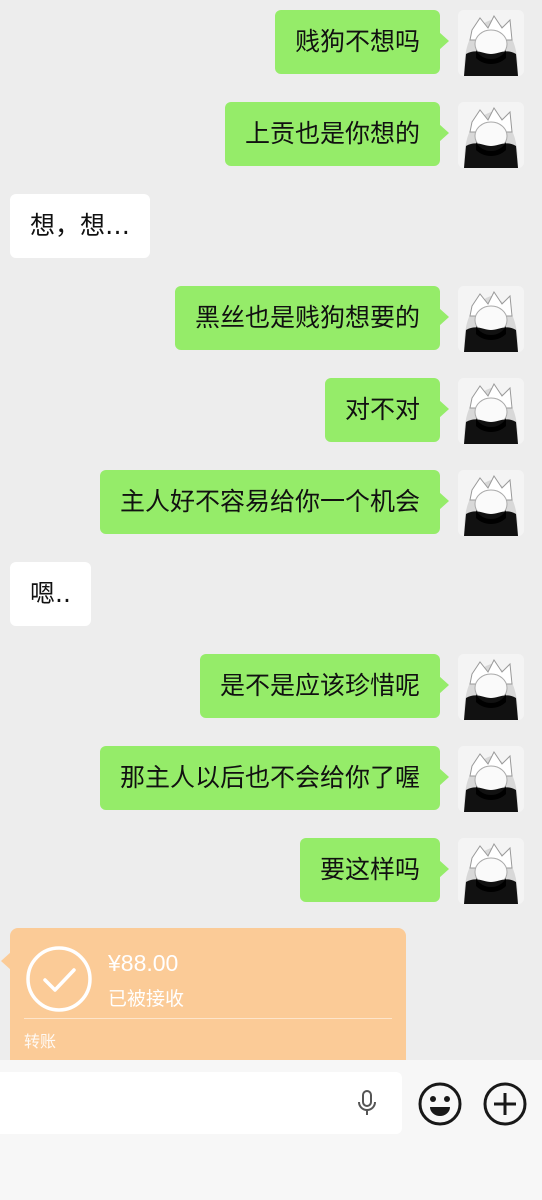 Image resolution: width=542 pixels, height=1200 pixels. What do you see at coordinates (201, 1103) in the screenshot?
I see `message-input` at bounding box center [201, 1103].